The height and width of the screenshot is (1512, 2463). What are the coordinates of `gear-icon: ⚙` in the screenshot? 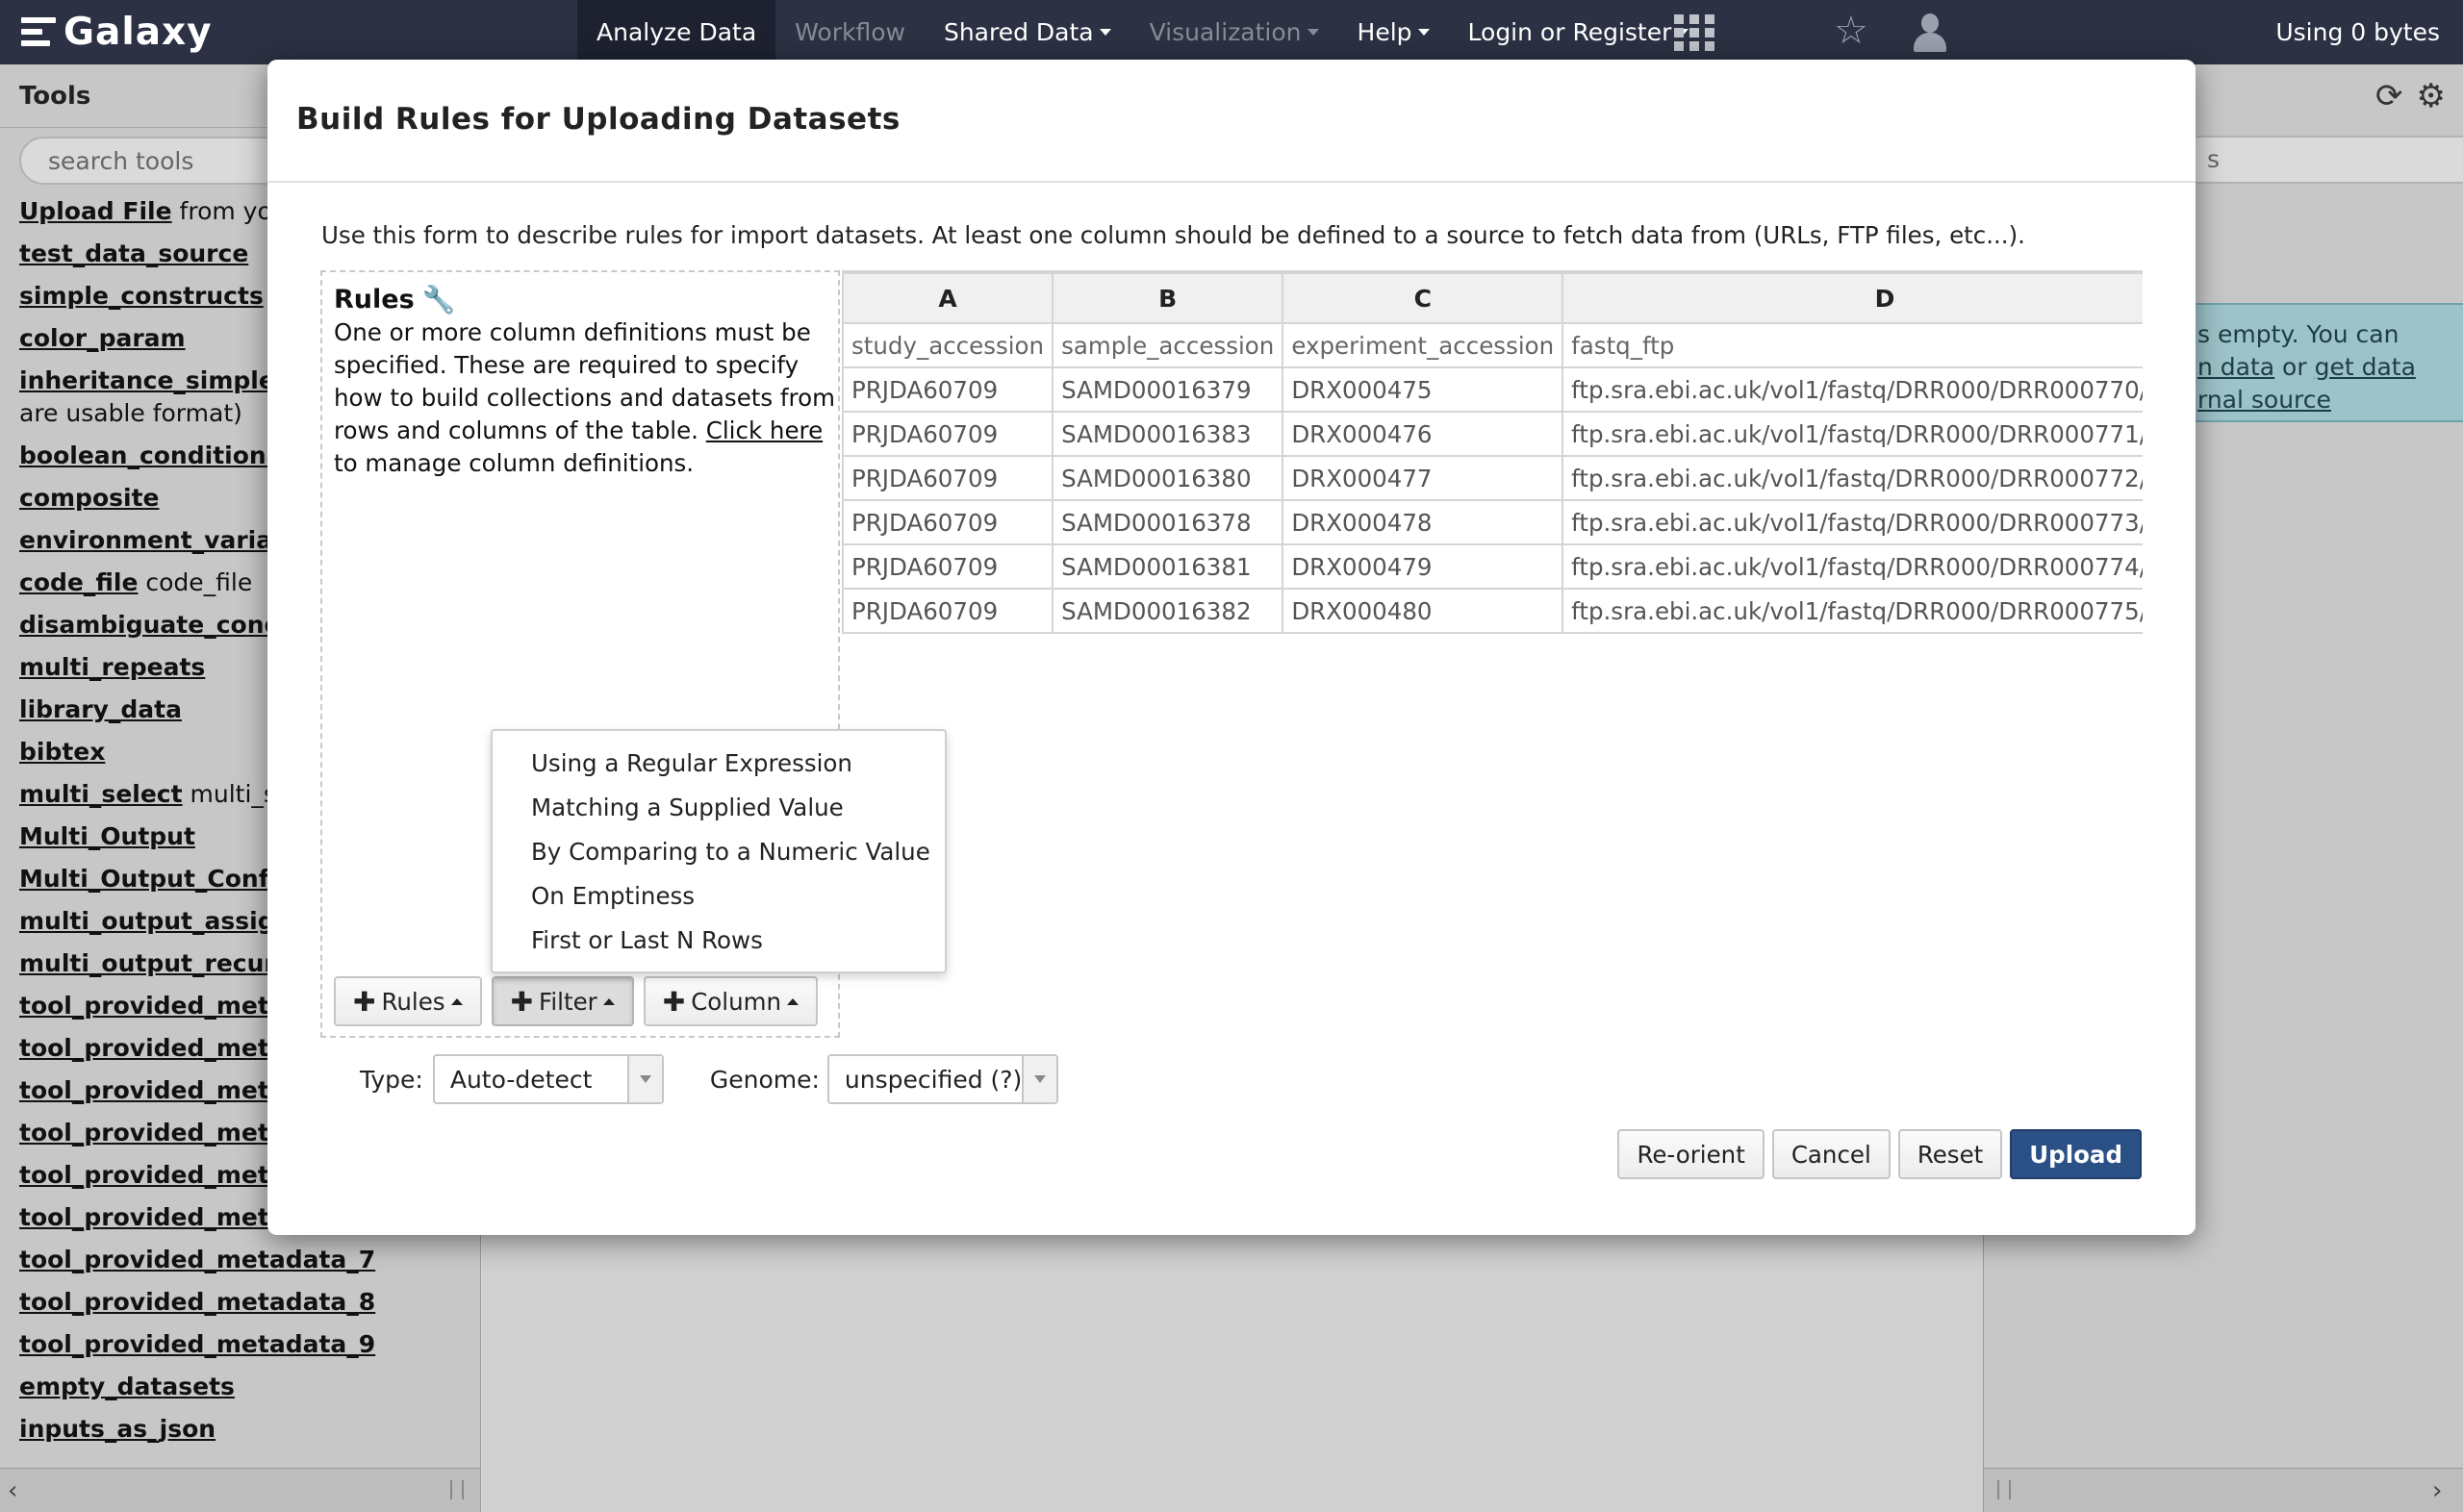 It's located at (2431, 97).